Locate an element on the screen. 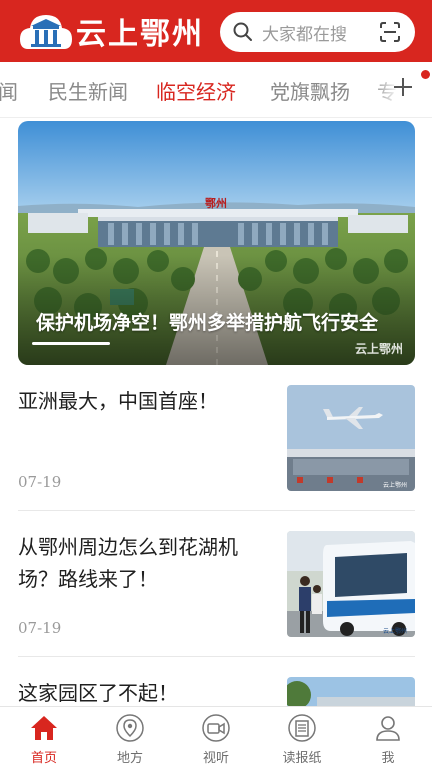 This screenshot has height=768, width=432. nav-label: 视听 is located at coordinates (215, 758).